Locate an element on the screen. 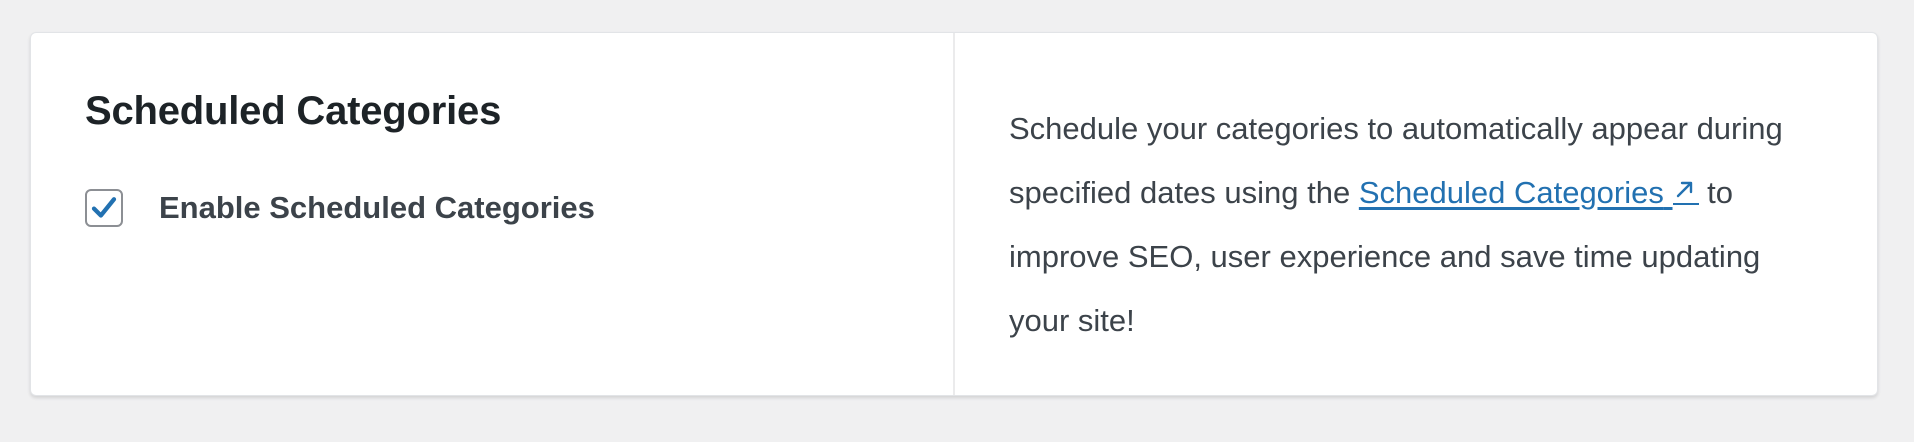  link-text: Scheduled Categories is located at coordinates (1511, 192).